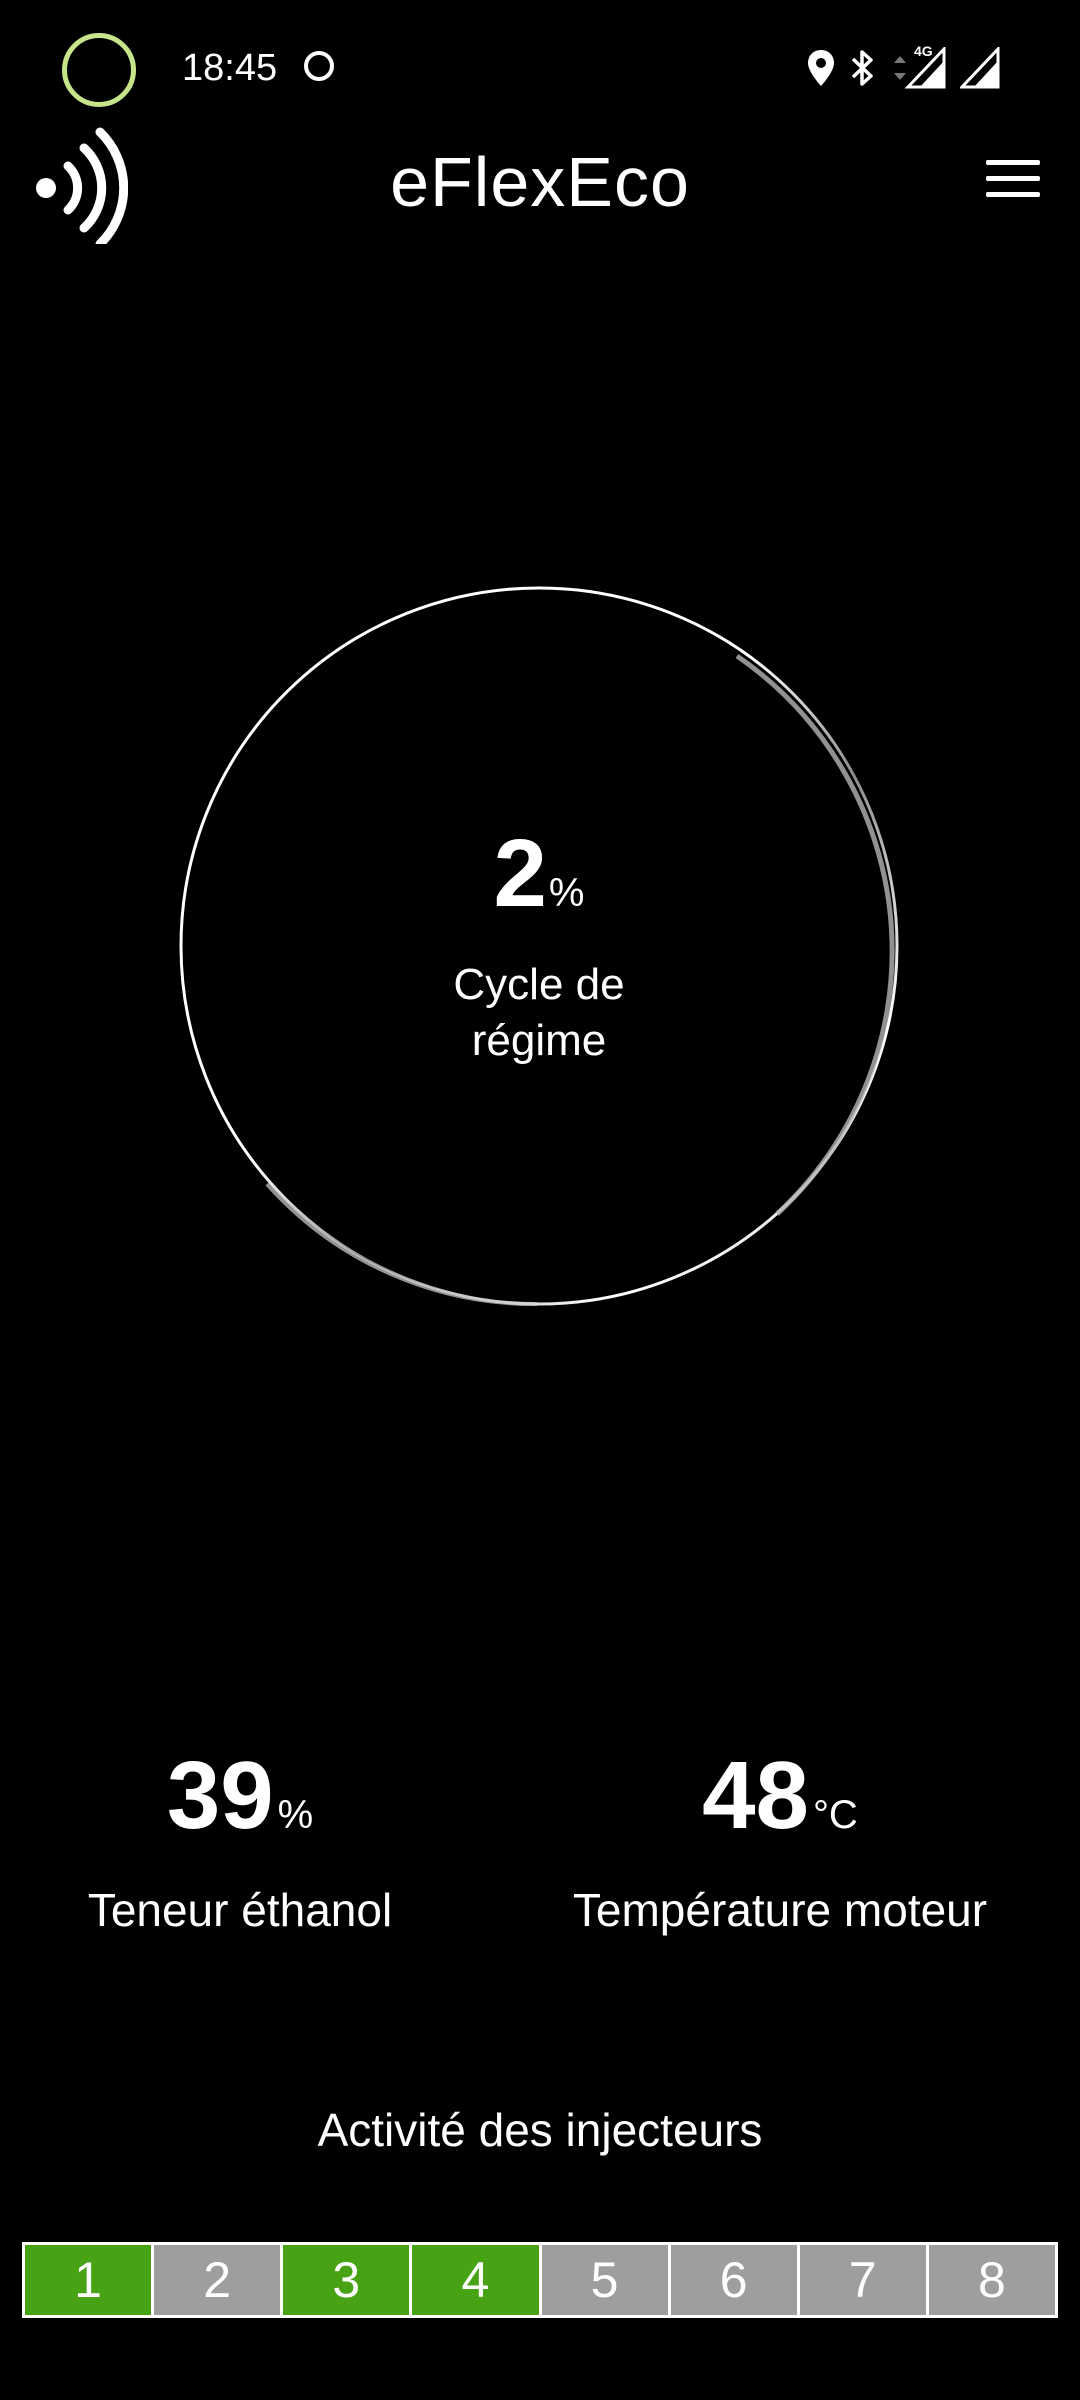 The width and height of the screenshot is (1080, 2400). What do you see at coordinates (604, 2280) in the screenshot?
I see `injector-cell: 5` at bounding box center [604, 2280].